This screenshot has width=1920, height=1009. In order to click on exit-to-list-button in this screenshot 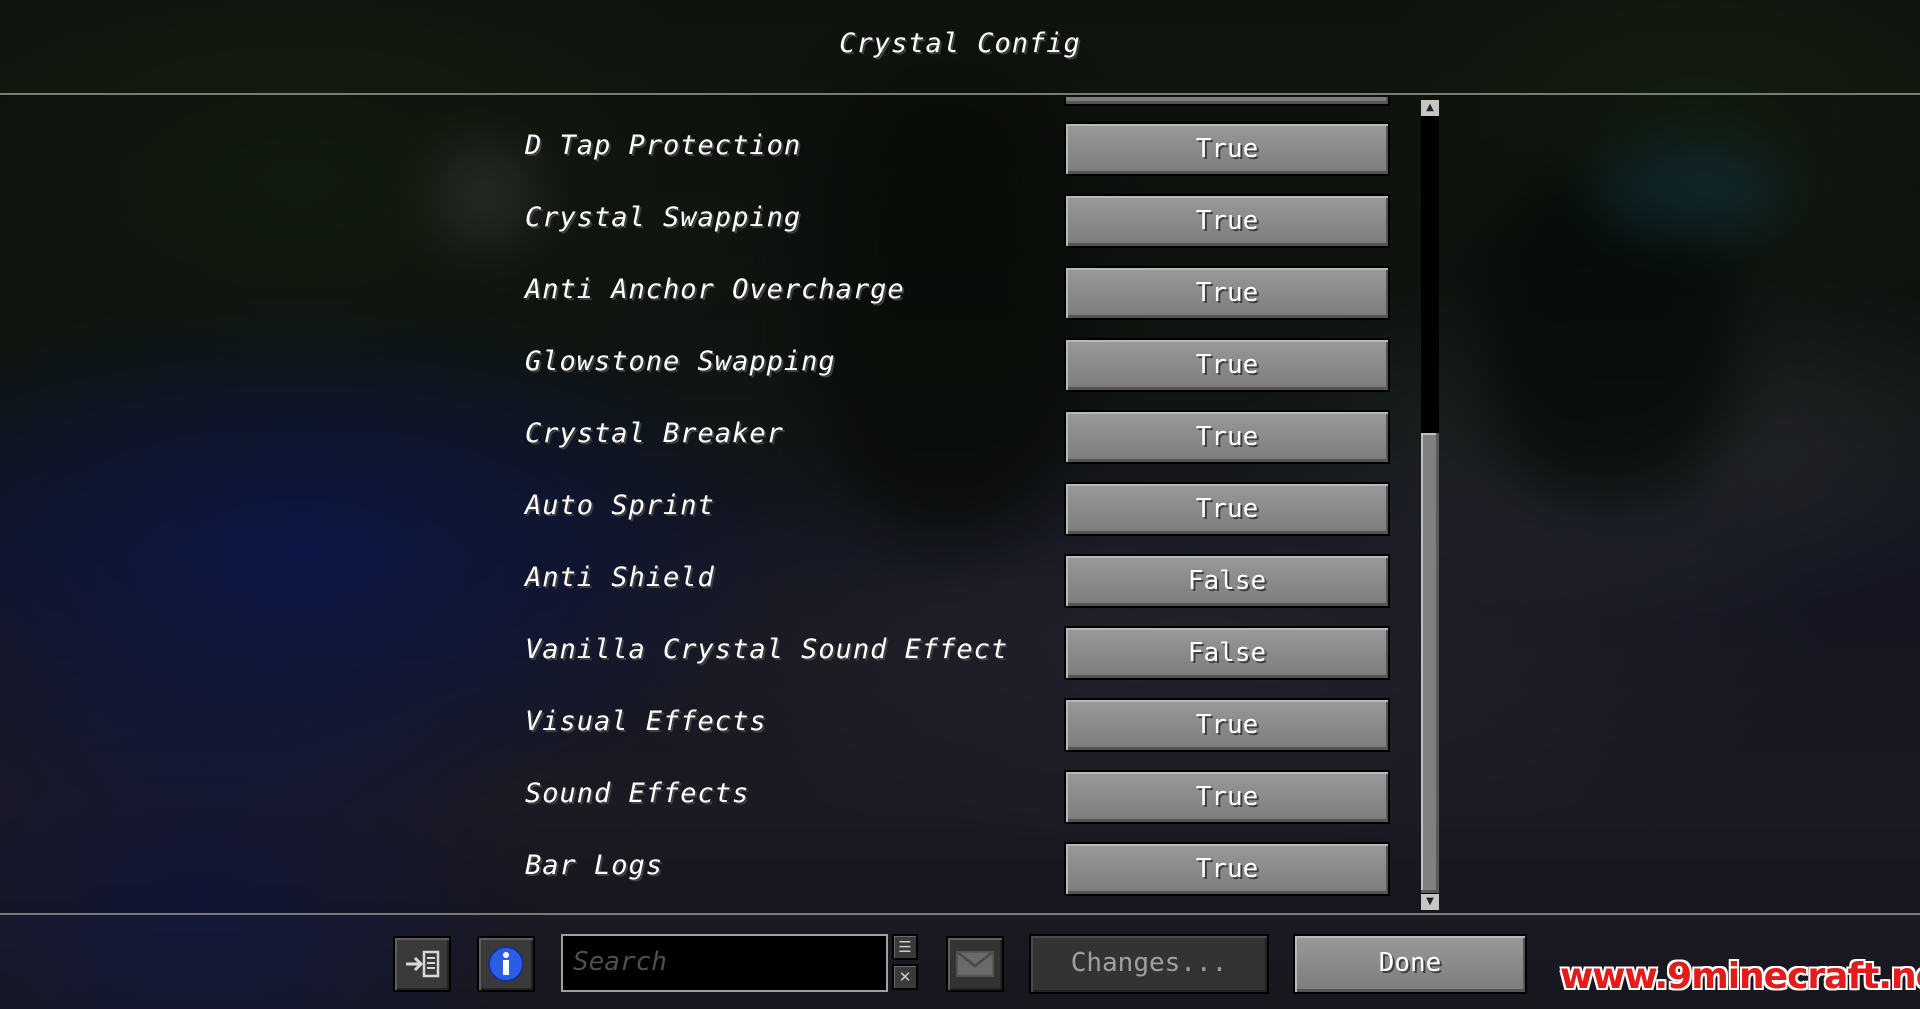, I will do `click(422, 964)`.